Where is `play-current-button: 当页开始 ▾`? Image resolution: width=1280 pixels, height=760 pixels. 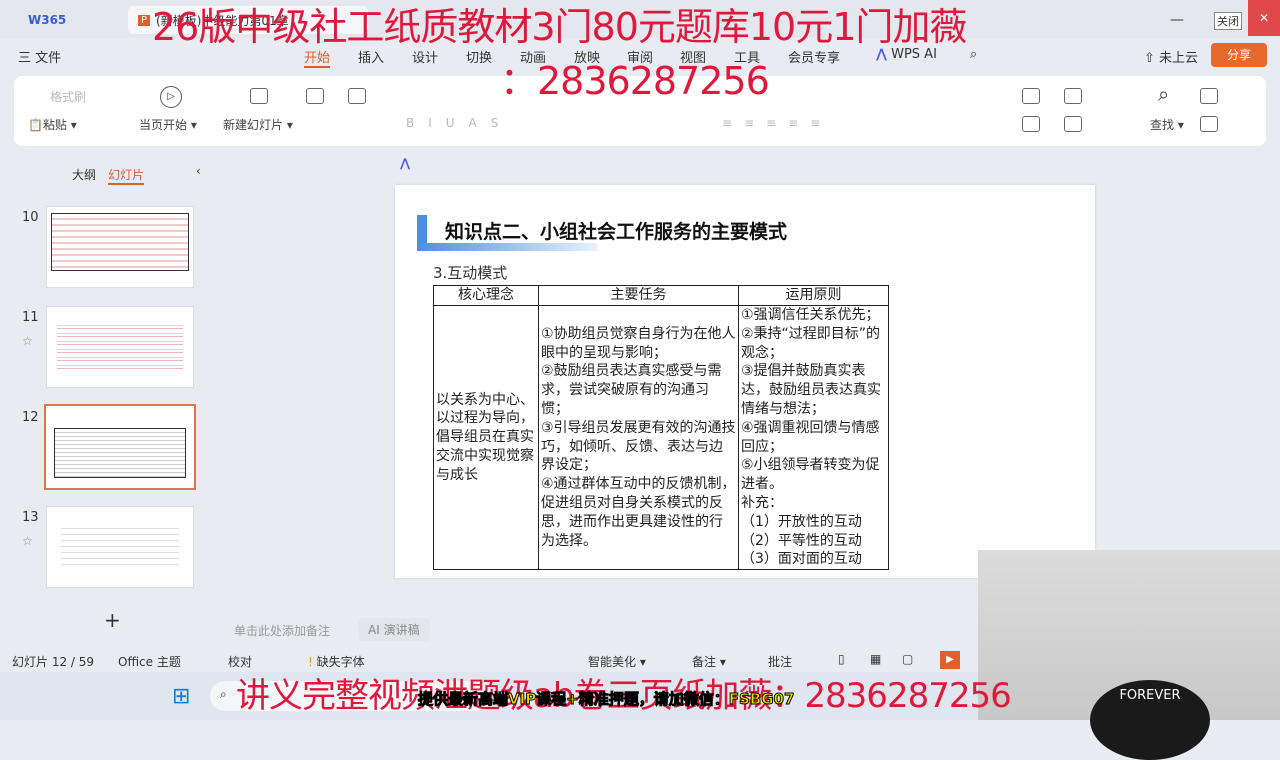 play-current-button: 当页开始 ▾ is located at coordinates (168, 124).